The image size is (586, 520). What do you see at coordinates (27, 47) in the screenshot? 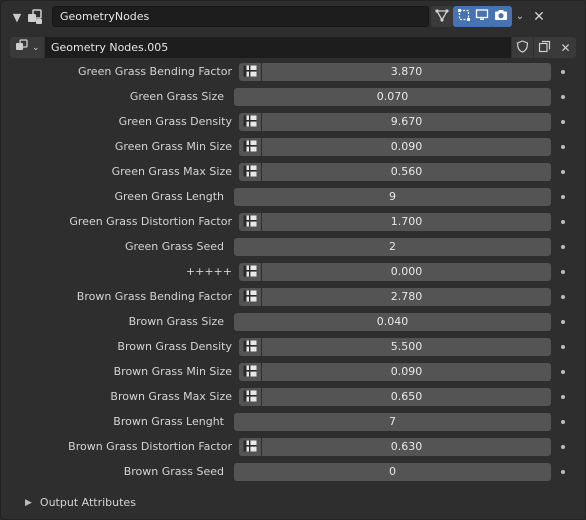
I see `browse-node-group-button: ⌄` at bounding box center [27, 47].